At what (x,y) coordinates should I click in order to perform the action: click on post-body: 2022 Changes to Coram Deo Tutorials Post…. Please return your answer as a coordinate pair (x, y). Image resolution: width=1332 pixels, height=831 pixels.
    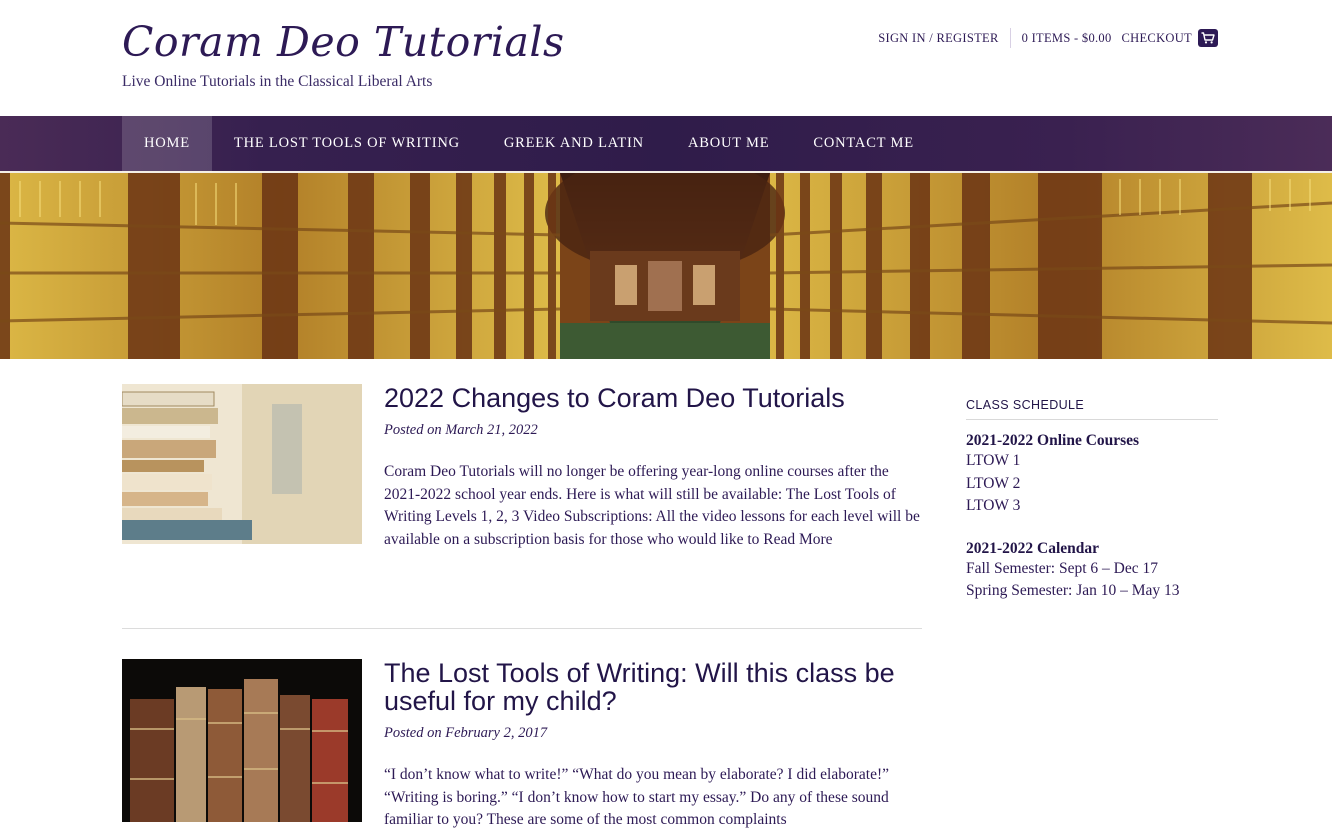
    Looking at the image, I should click on (653, 467).